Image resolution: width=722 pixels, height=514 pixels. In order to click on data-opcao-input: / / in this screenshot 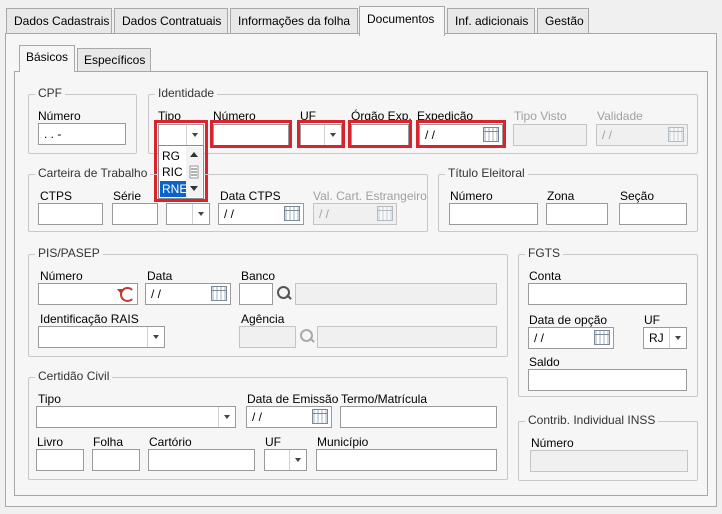, I will do `click(571, 338)`.